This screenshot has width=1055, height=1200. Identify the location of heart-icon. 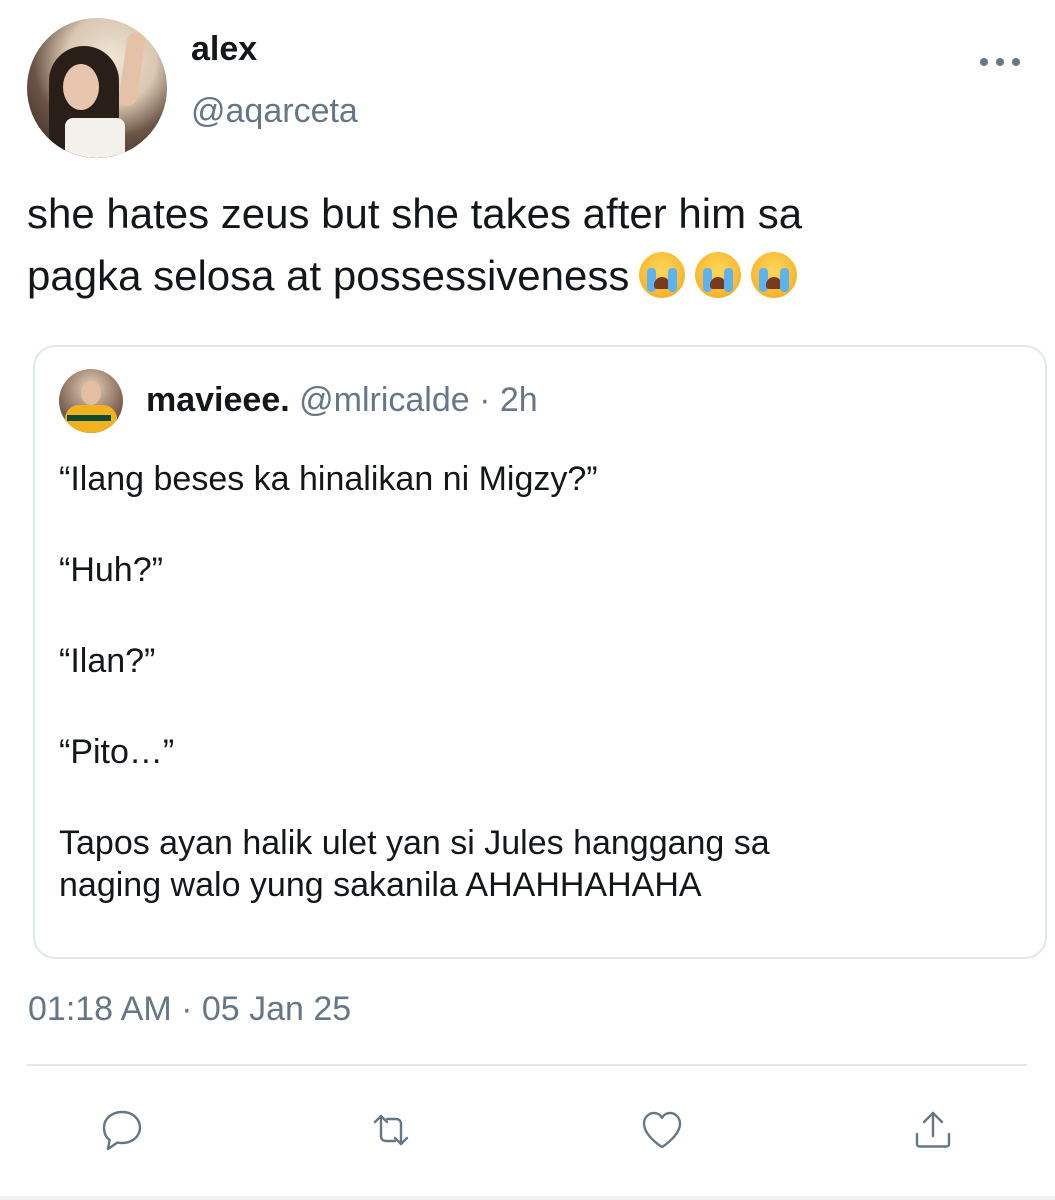
(662, 1130).